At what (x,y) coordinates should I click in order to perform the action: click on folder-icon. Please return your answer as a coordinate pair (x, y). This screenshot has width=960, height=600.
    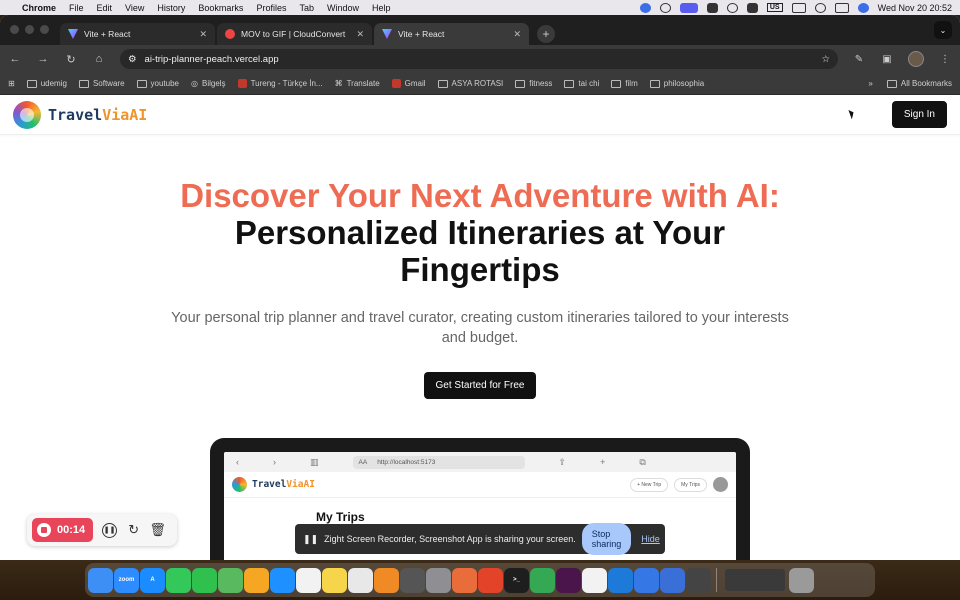
    Looking at the image, I should click on (616, 83).